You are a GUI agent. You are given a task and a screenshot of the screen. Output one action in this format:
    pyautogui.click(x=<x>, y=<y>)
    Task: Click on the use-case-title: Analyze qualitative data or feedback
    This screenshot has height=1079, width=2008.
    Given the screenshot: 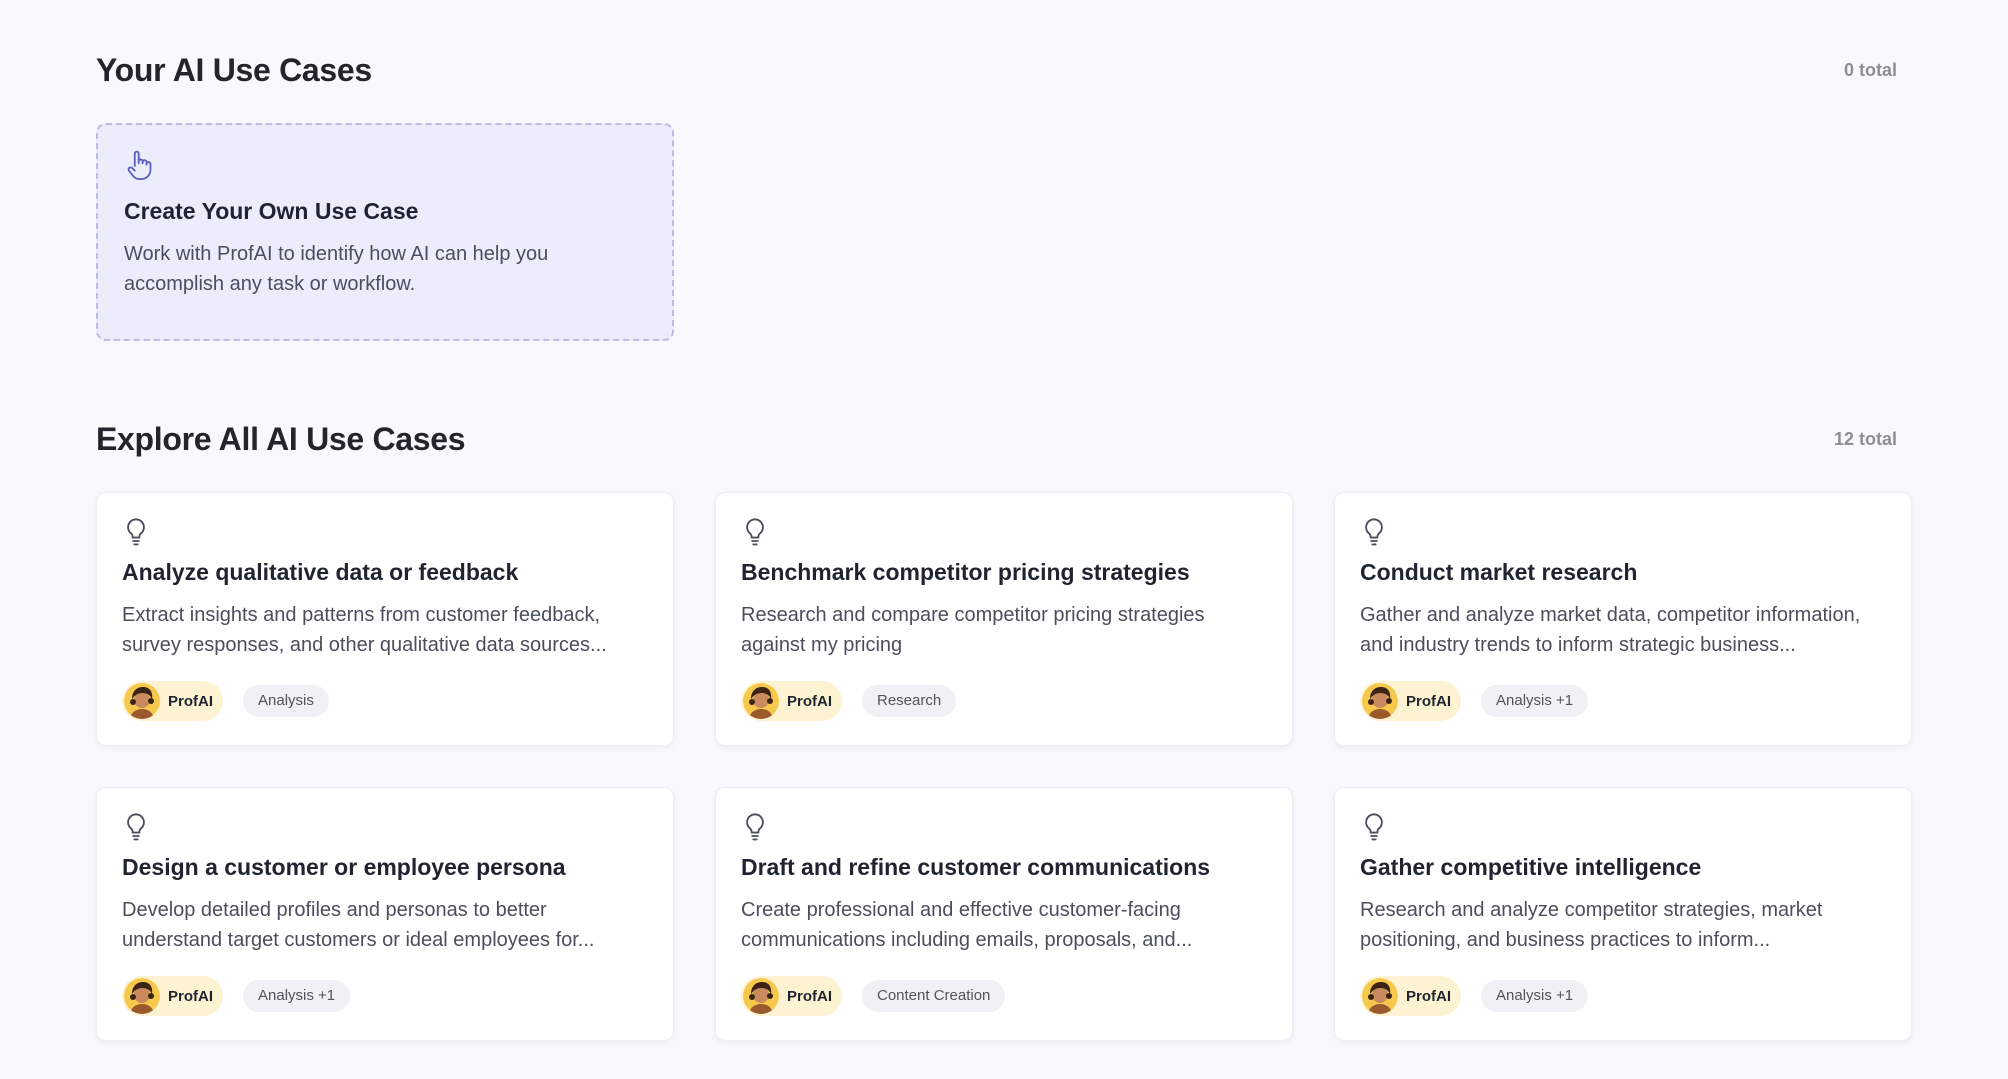 What is the action you would take?
    pyautogui.click(x=320, y=572)
    